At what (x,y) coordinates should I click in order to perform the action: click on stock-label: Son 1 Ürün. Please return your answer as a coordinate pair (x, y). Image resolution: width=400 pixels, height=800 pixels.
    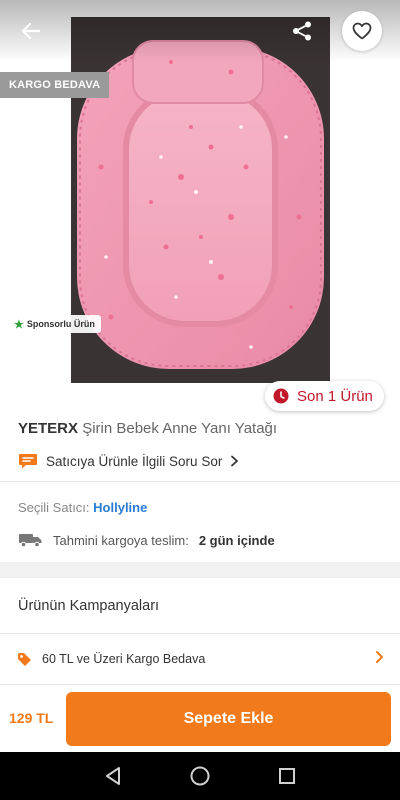
    Looking at the image, I should click on (335, 396).